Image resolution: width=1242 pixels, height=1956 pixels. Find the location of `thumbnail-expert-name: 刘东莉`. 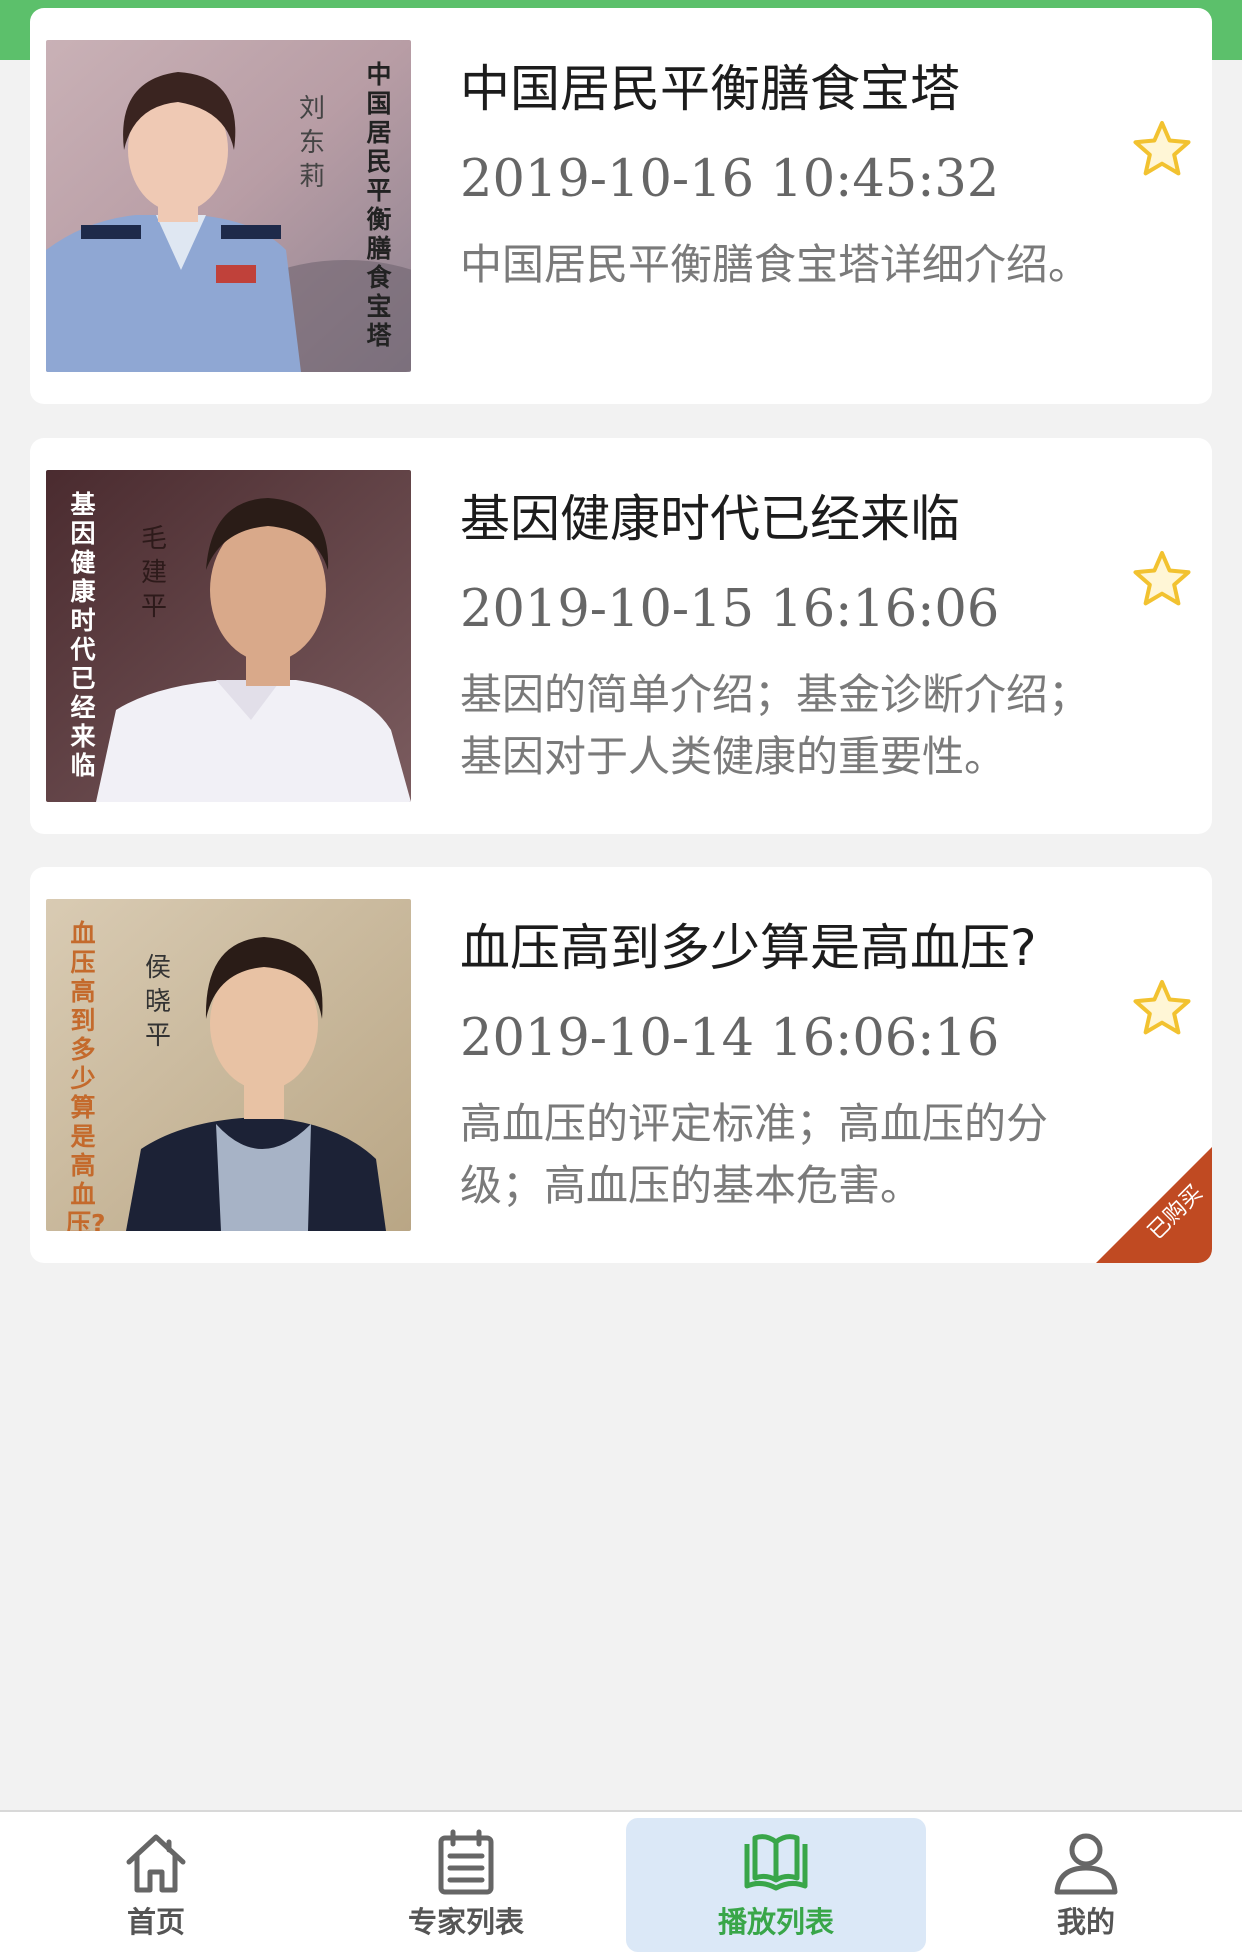

thumbnail-expert-name: 刘东莉 is located at coordinates (311, 143).